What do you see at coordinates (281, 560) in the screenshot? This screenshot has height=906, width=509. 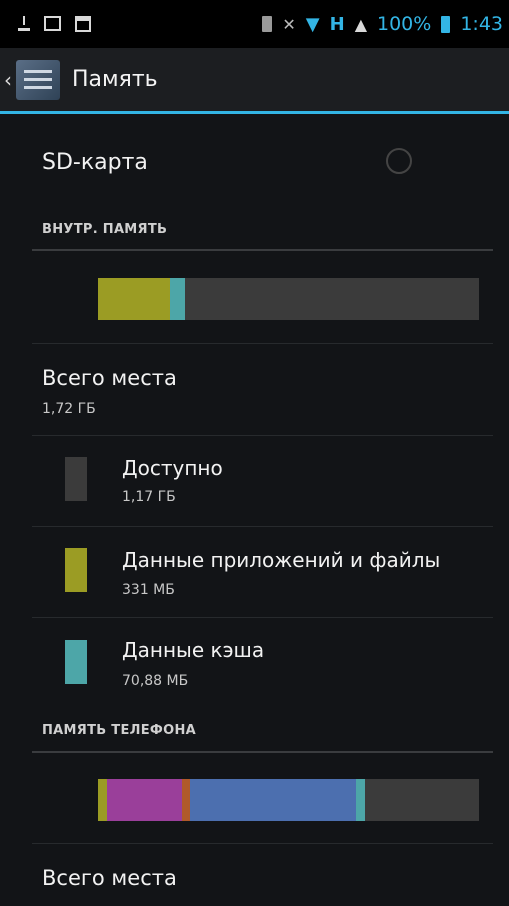 I see `app-data-label: Данные приложений и файлы` at bounding box center [281, 560].